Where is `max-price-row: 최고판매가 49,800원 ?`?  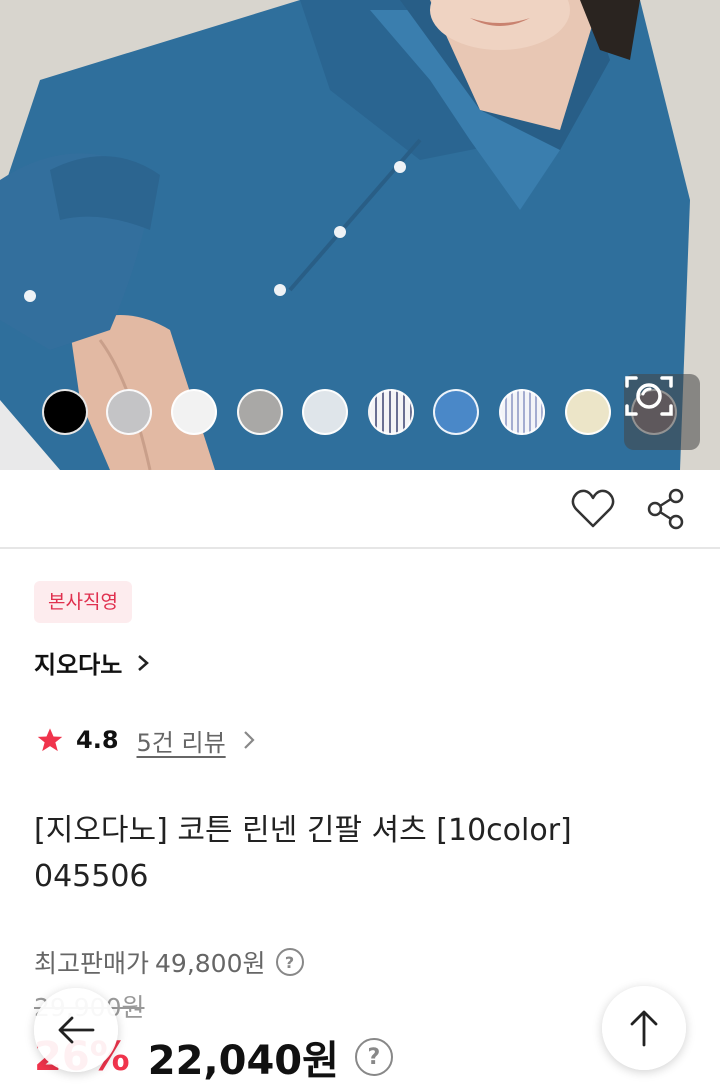
max-price-row: 최고판매가 49,800원 ? is located at coordinates (169, 962).